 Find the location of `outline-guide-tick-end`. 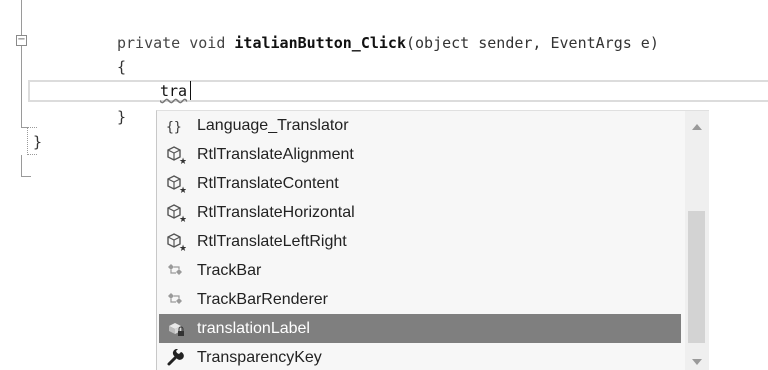

outline-guide-tick-end is located at coordinates (26, 176).